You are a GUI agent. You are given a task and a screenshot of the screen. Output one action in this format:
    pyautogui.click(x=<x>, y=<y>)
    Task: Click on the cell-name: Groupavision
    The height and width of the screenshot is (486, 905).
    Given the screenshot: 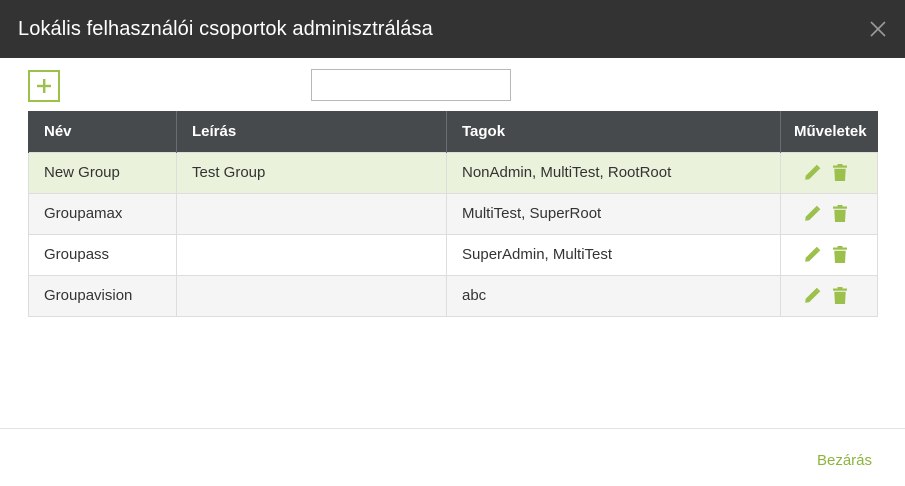 What is the action you would take?
    pyautogui.click(x=102, y=295)
    